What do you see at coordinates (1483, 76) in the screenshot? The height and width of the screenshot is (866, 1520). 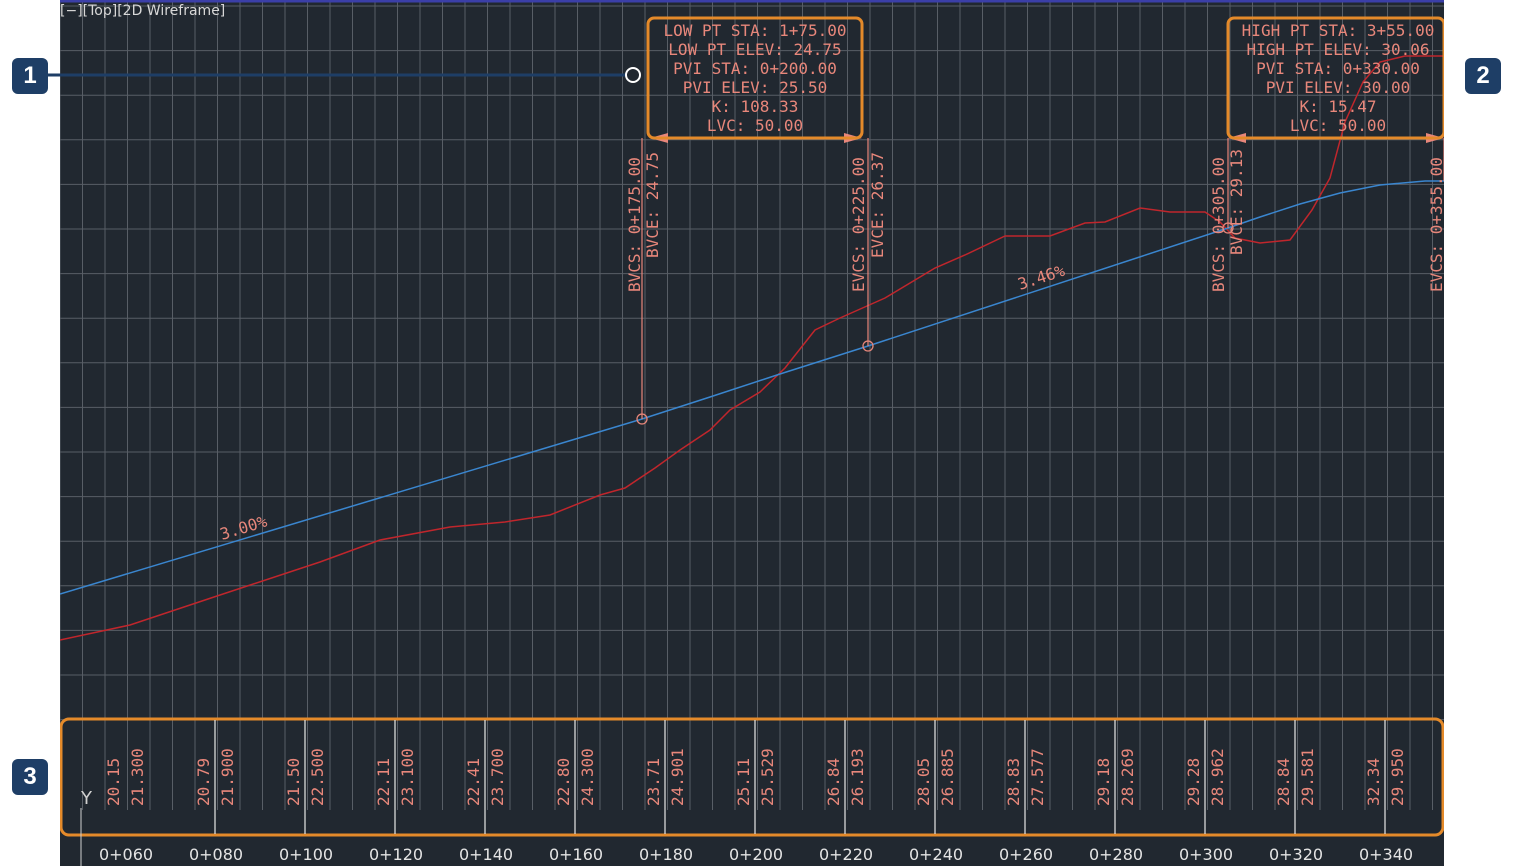 I see `callout-2: 2` at bounding box center [1483, 76].